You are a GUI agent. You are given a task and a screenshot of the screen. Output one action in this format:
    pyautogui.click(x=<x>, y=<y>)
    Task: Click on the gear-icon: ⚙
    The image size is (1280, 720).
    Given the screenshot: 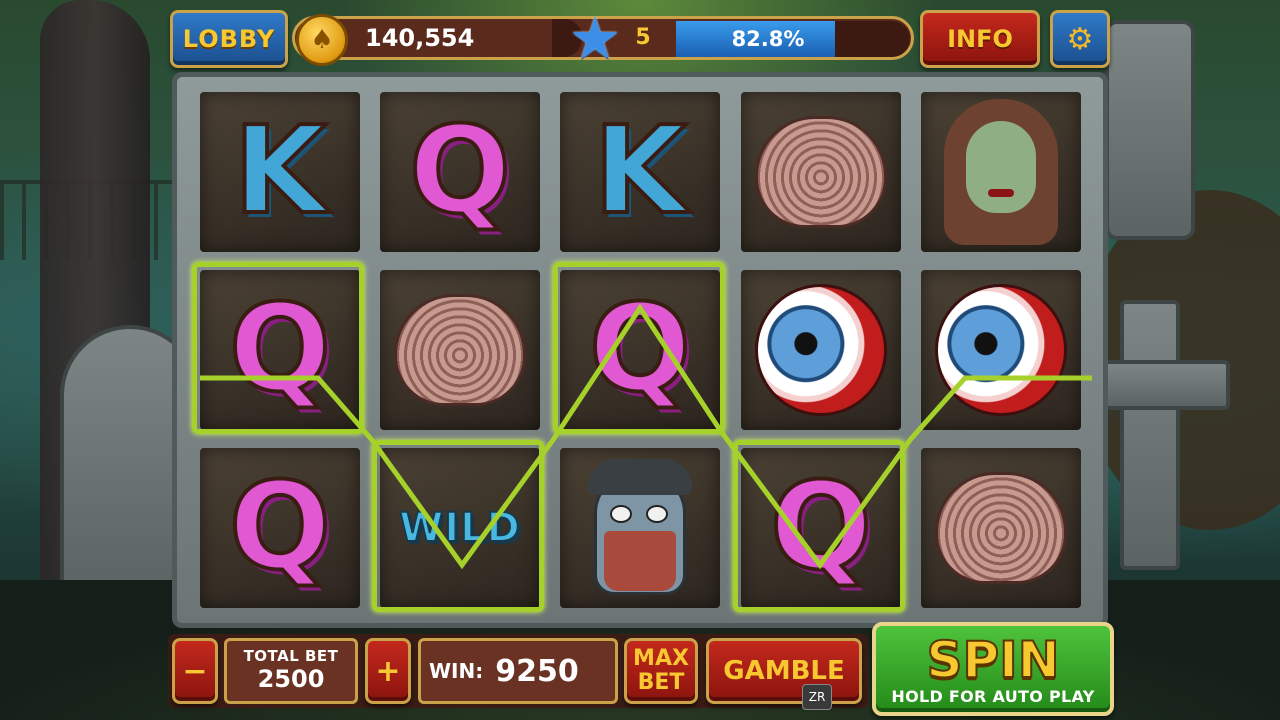 What is the action you would take?
    pyautogui.click(x=1080, y=39)
    